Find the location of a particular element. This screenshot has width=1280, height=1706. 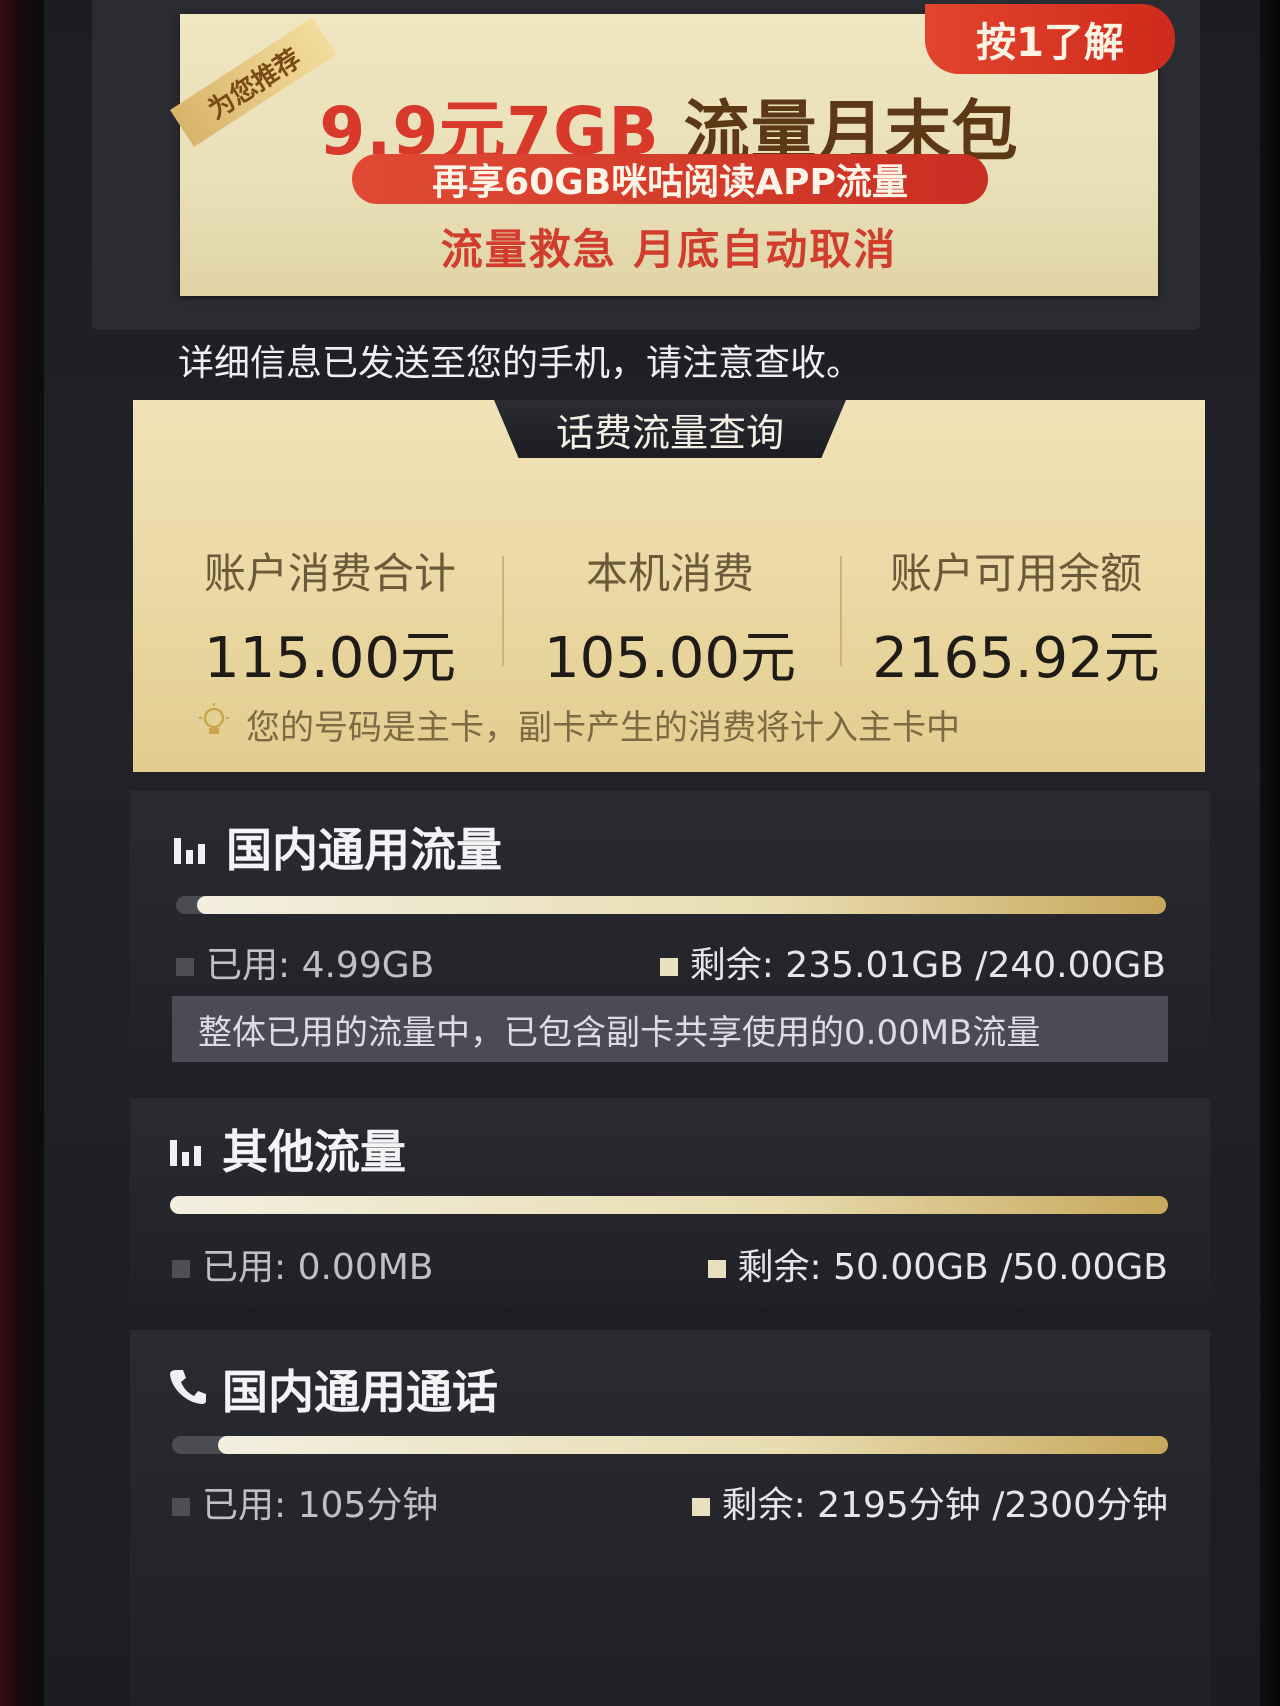

balance-total-label: 账户消费合计 is located at coordinates (329, 573).